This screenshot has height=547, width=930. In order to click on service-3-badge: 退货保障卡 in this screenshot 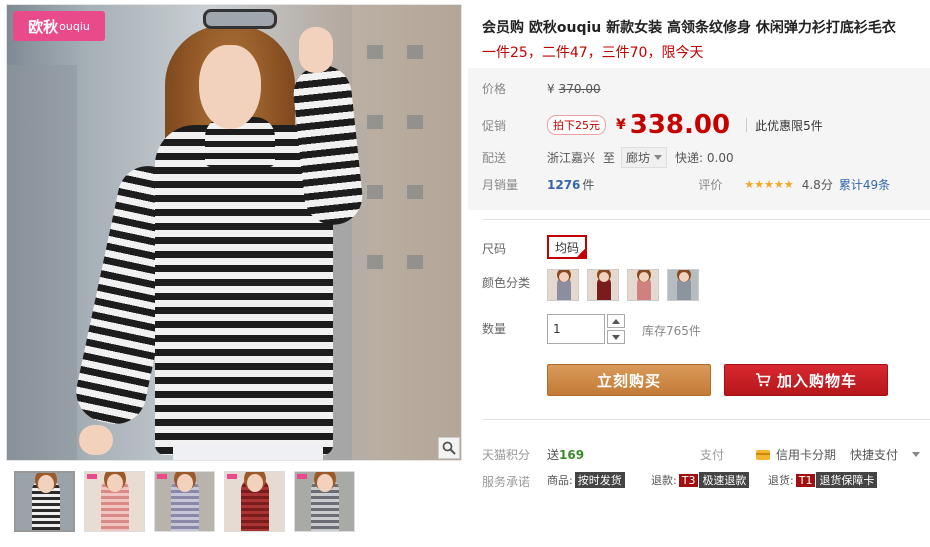, I will do `click(847, 480)`.